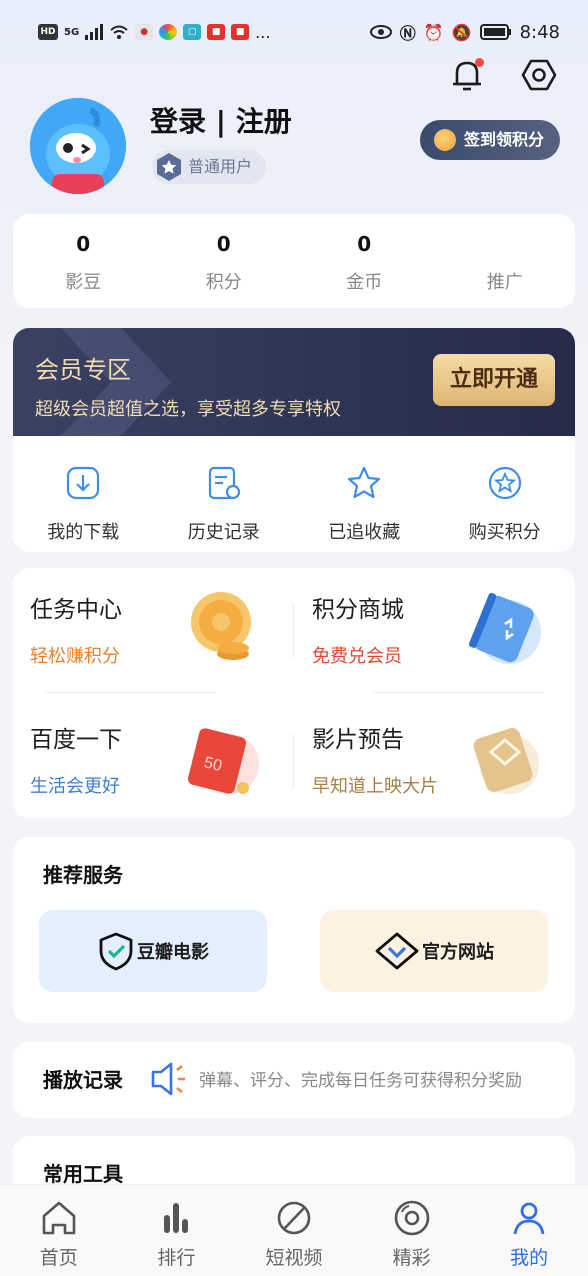 Image resolution: width=588 pixels, height=1276 pixels. I want to click on avatar, so click(78, 146).